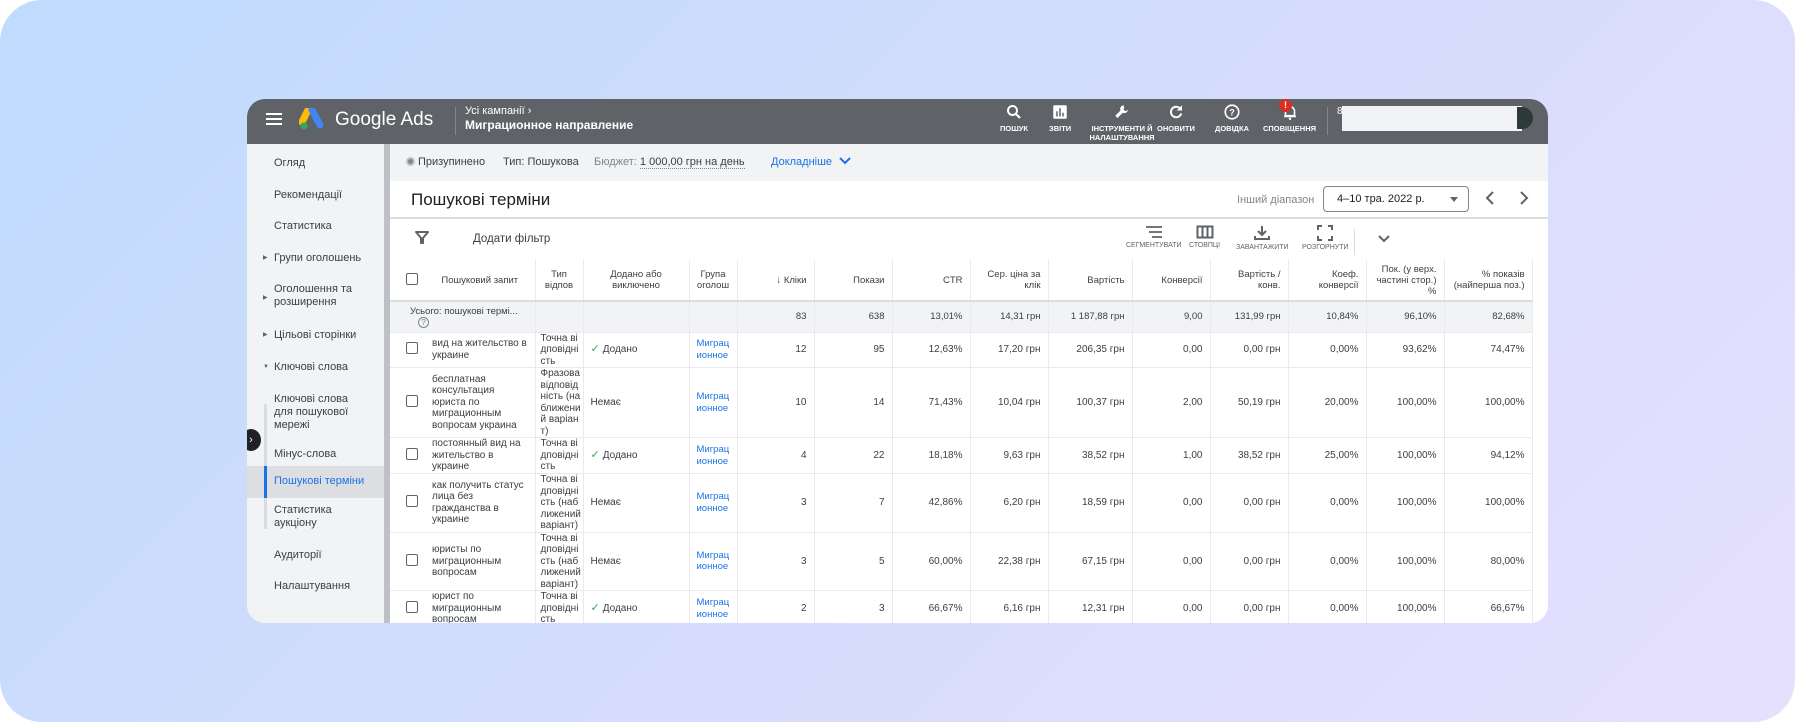 Image resolution: width=1795 pixels, height=722 pixels. I want to click on notifications-button: ! СПОВІЩЕННЯ, so click(1289, 116).